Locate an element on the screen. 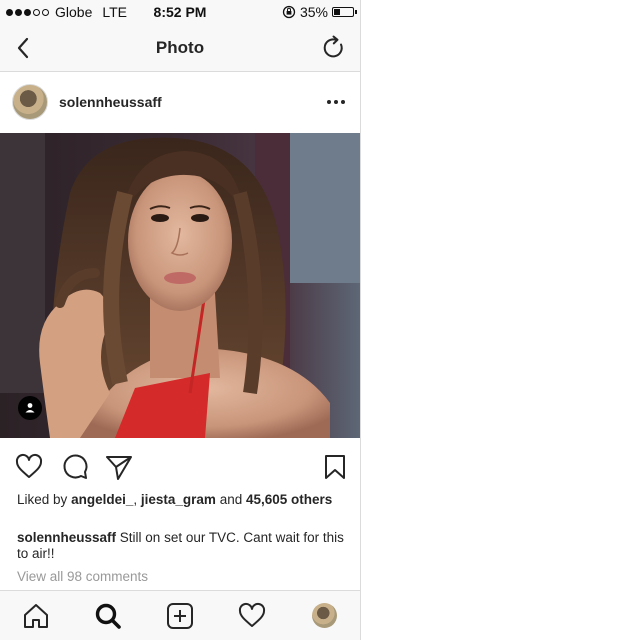  battery-percent: 35% is located at coordinates (313, 12).